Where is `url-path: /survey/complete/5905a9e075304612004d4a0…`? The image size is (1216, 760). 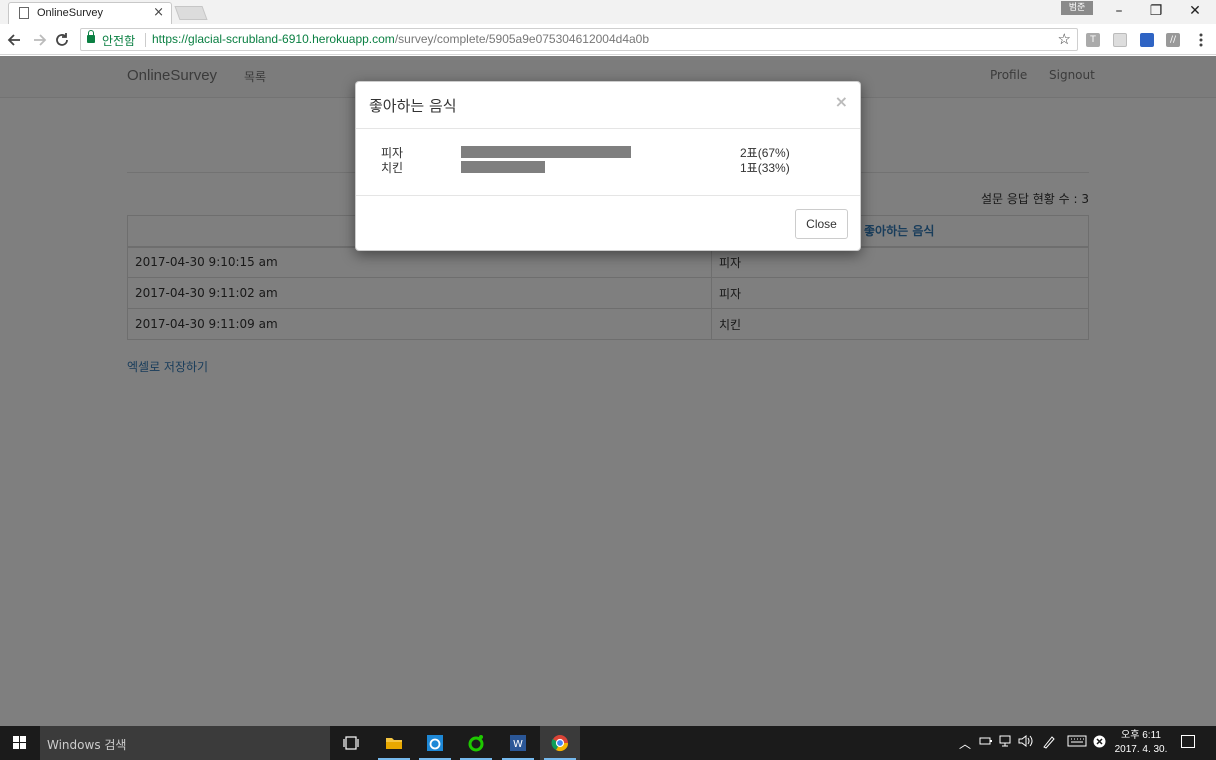 url-path: /survey/complete/5905a9e075304612004d4a0… is located at coordinates (522, 39).